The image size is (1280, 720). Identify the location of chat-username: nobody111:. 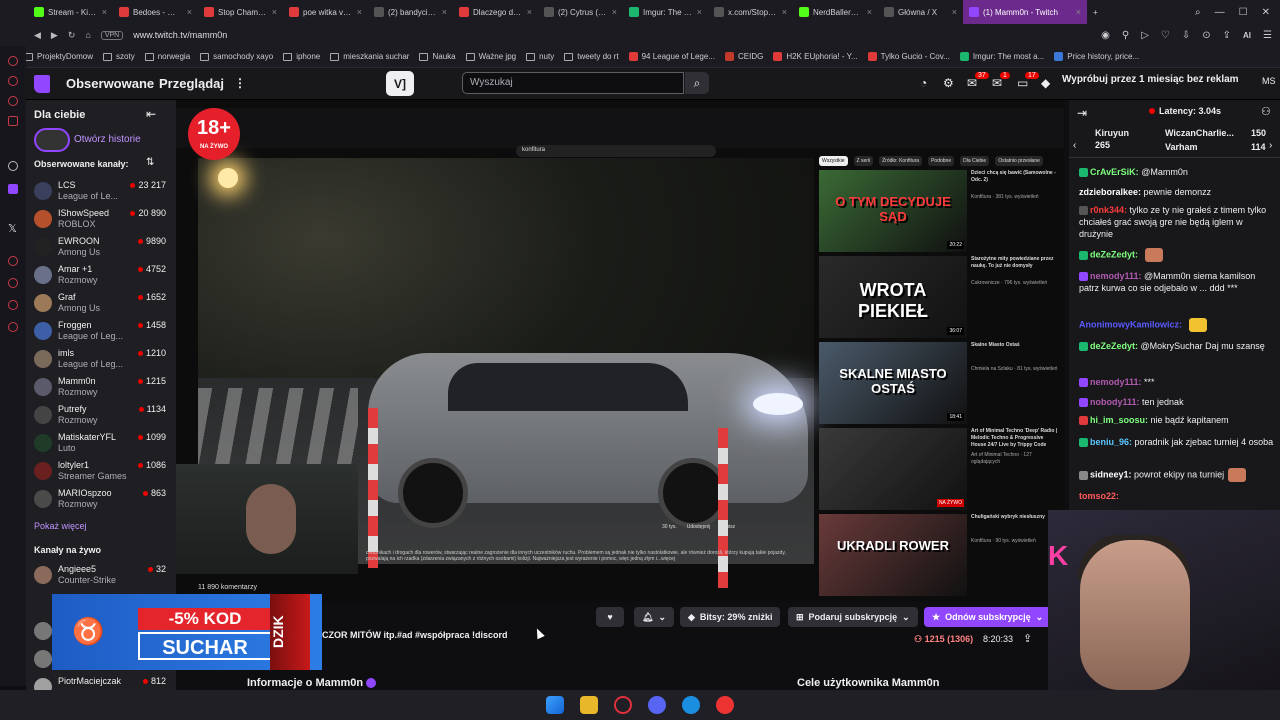
(1115, 402).